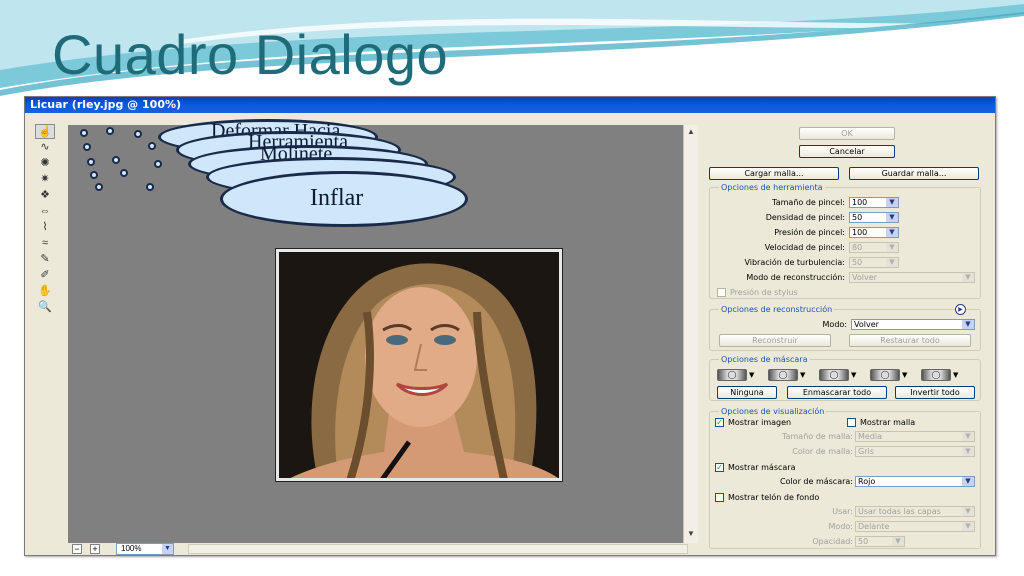 This screenshot has width=1024, height=576. What do you see at coordinates (45, 307) in the screenshot?
I see `zoom-tool-icon: 🔍` at bounding box center [45, 307].